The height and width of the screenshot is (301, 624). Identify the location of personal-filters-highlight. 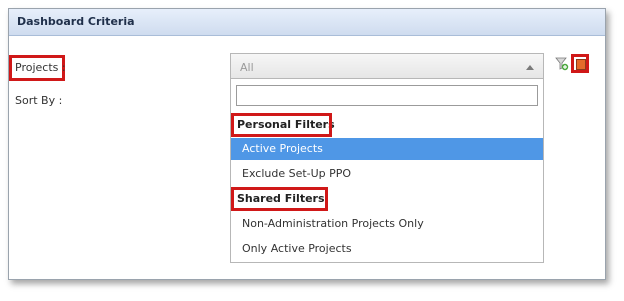
(281, 125).